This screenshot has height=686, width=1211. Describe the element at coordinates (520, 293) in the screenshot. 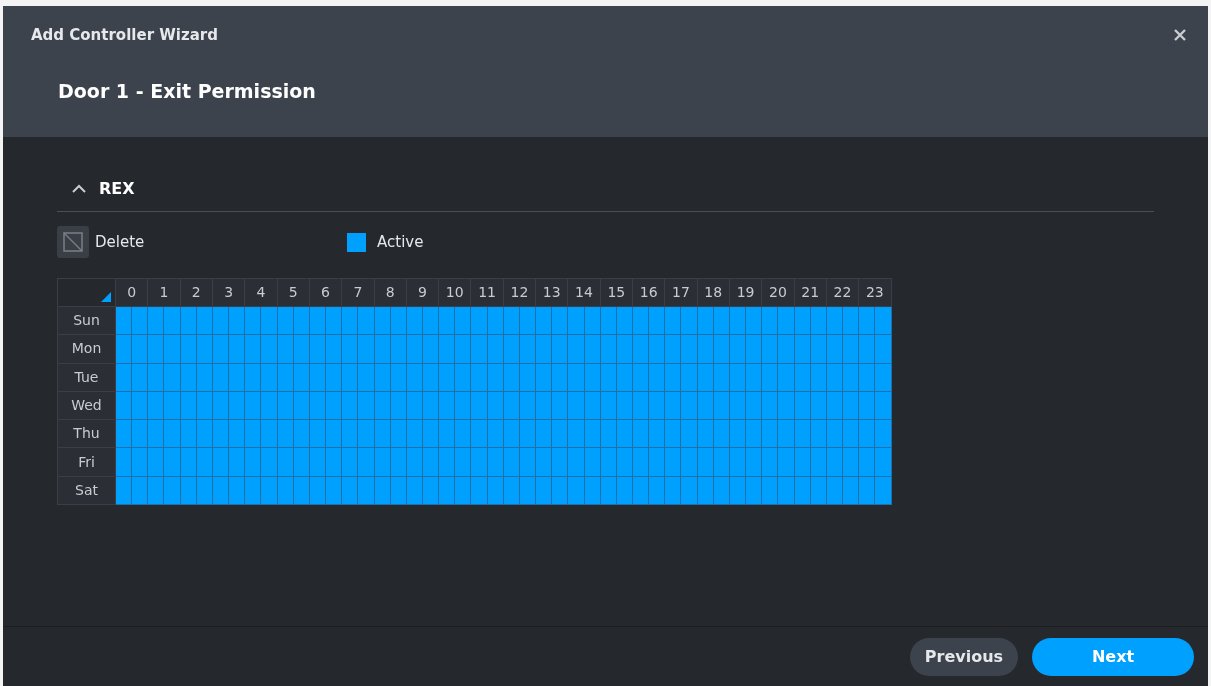

I see `hour-header: 12` at that location.